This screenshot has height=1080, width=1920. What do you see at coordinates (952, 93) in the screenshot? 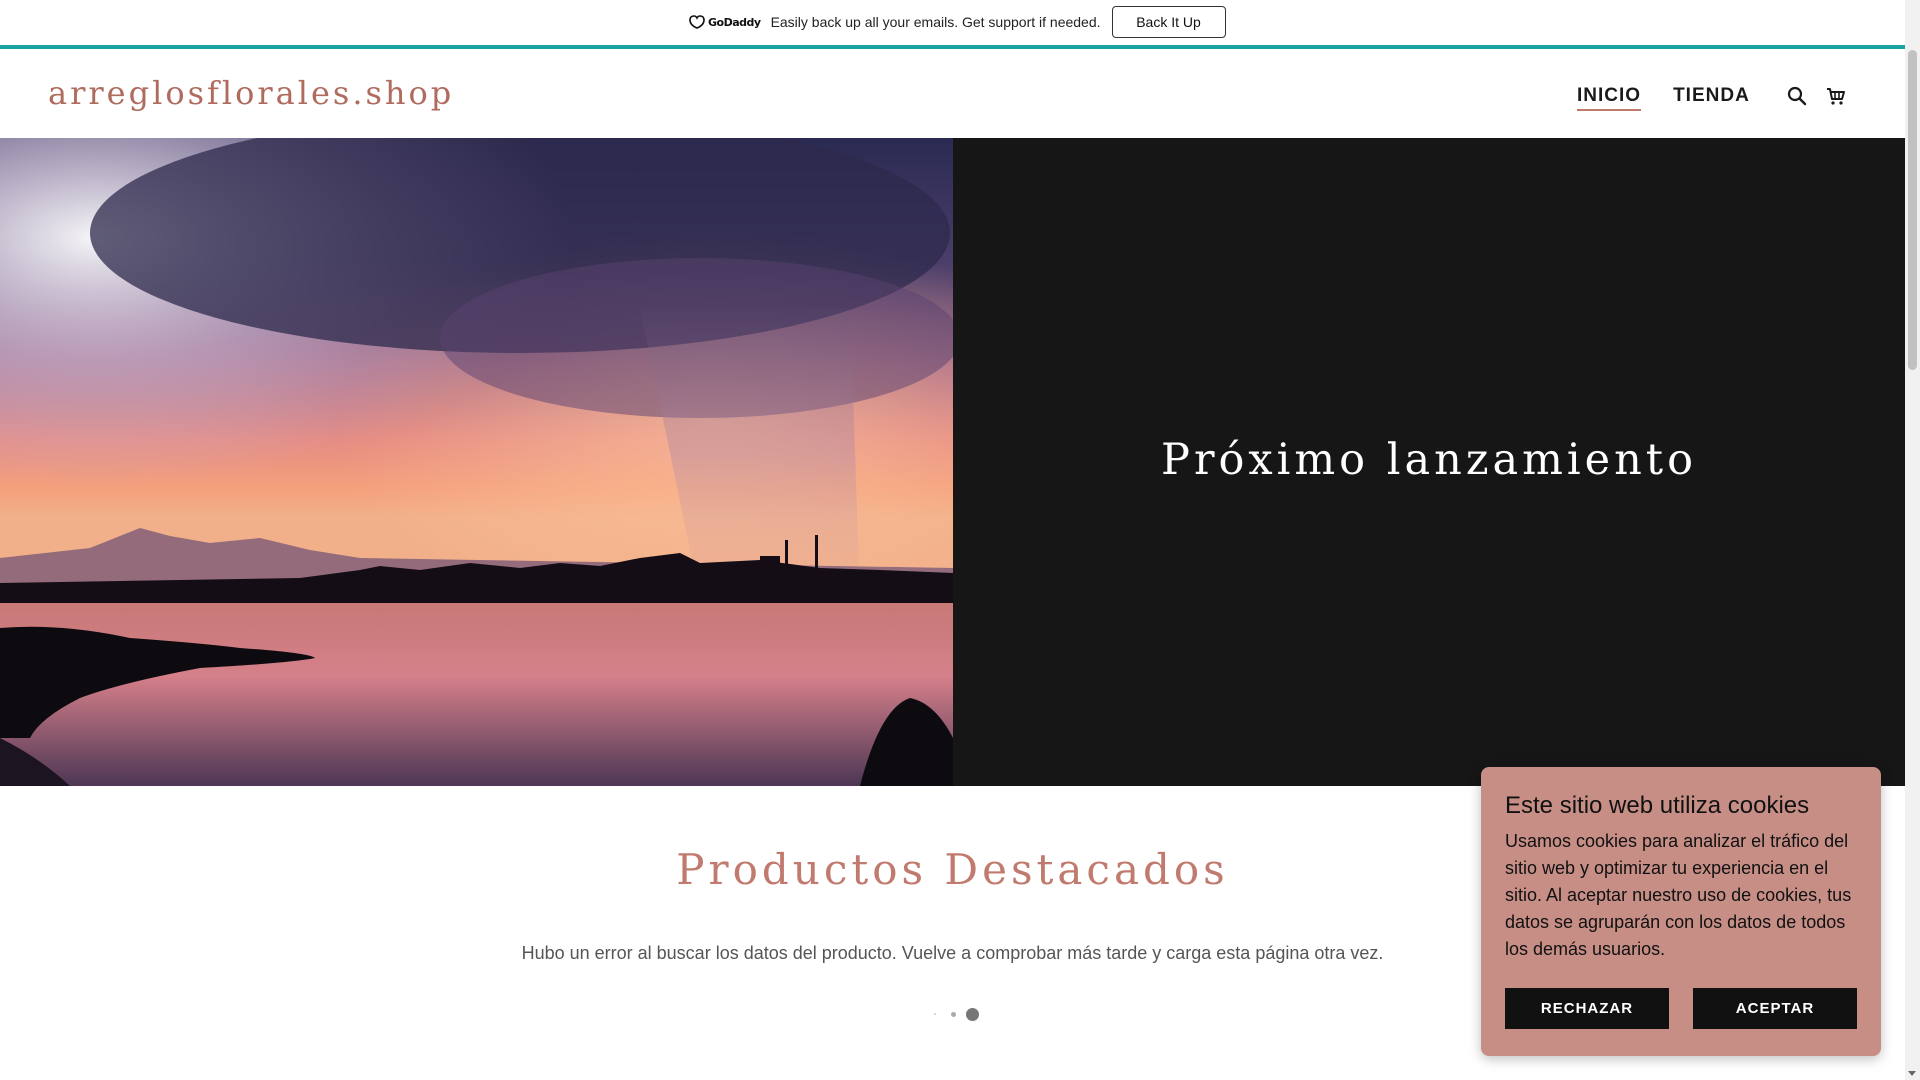
I see `site-header: arreglosflorales.shop INICIO TIENDA` at bounding box center [952, 93].